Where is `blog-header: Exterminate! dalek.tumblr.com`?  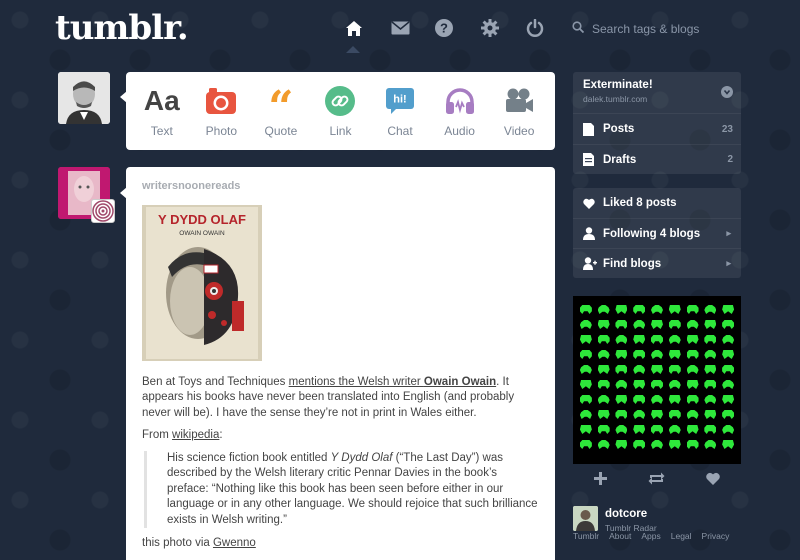
blog-header: Exterminate! dalek.tumblr.com is located at coordinates (657, 93).